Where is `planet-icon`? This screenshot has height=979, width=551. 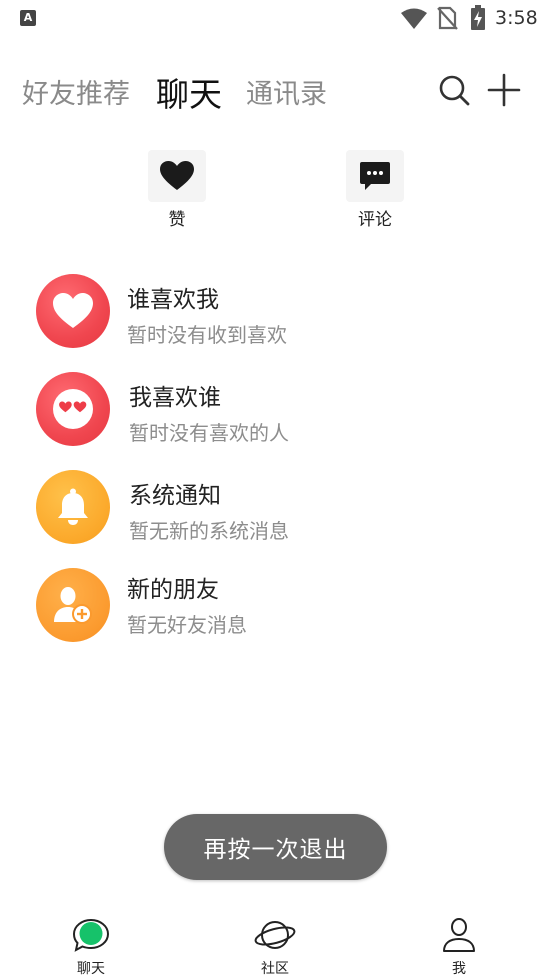
planet-icon is located at coordinates (275, 935).